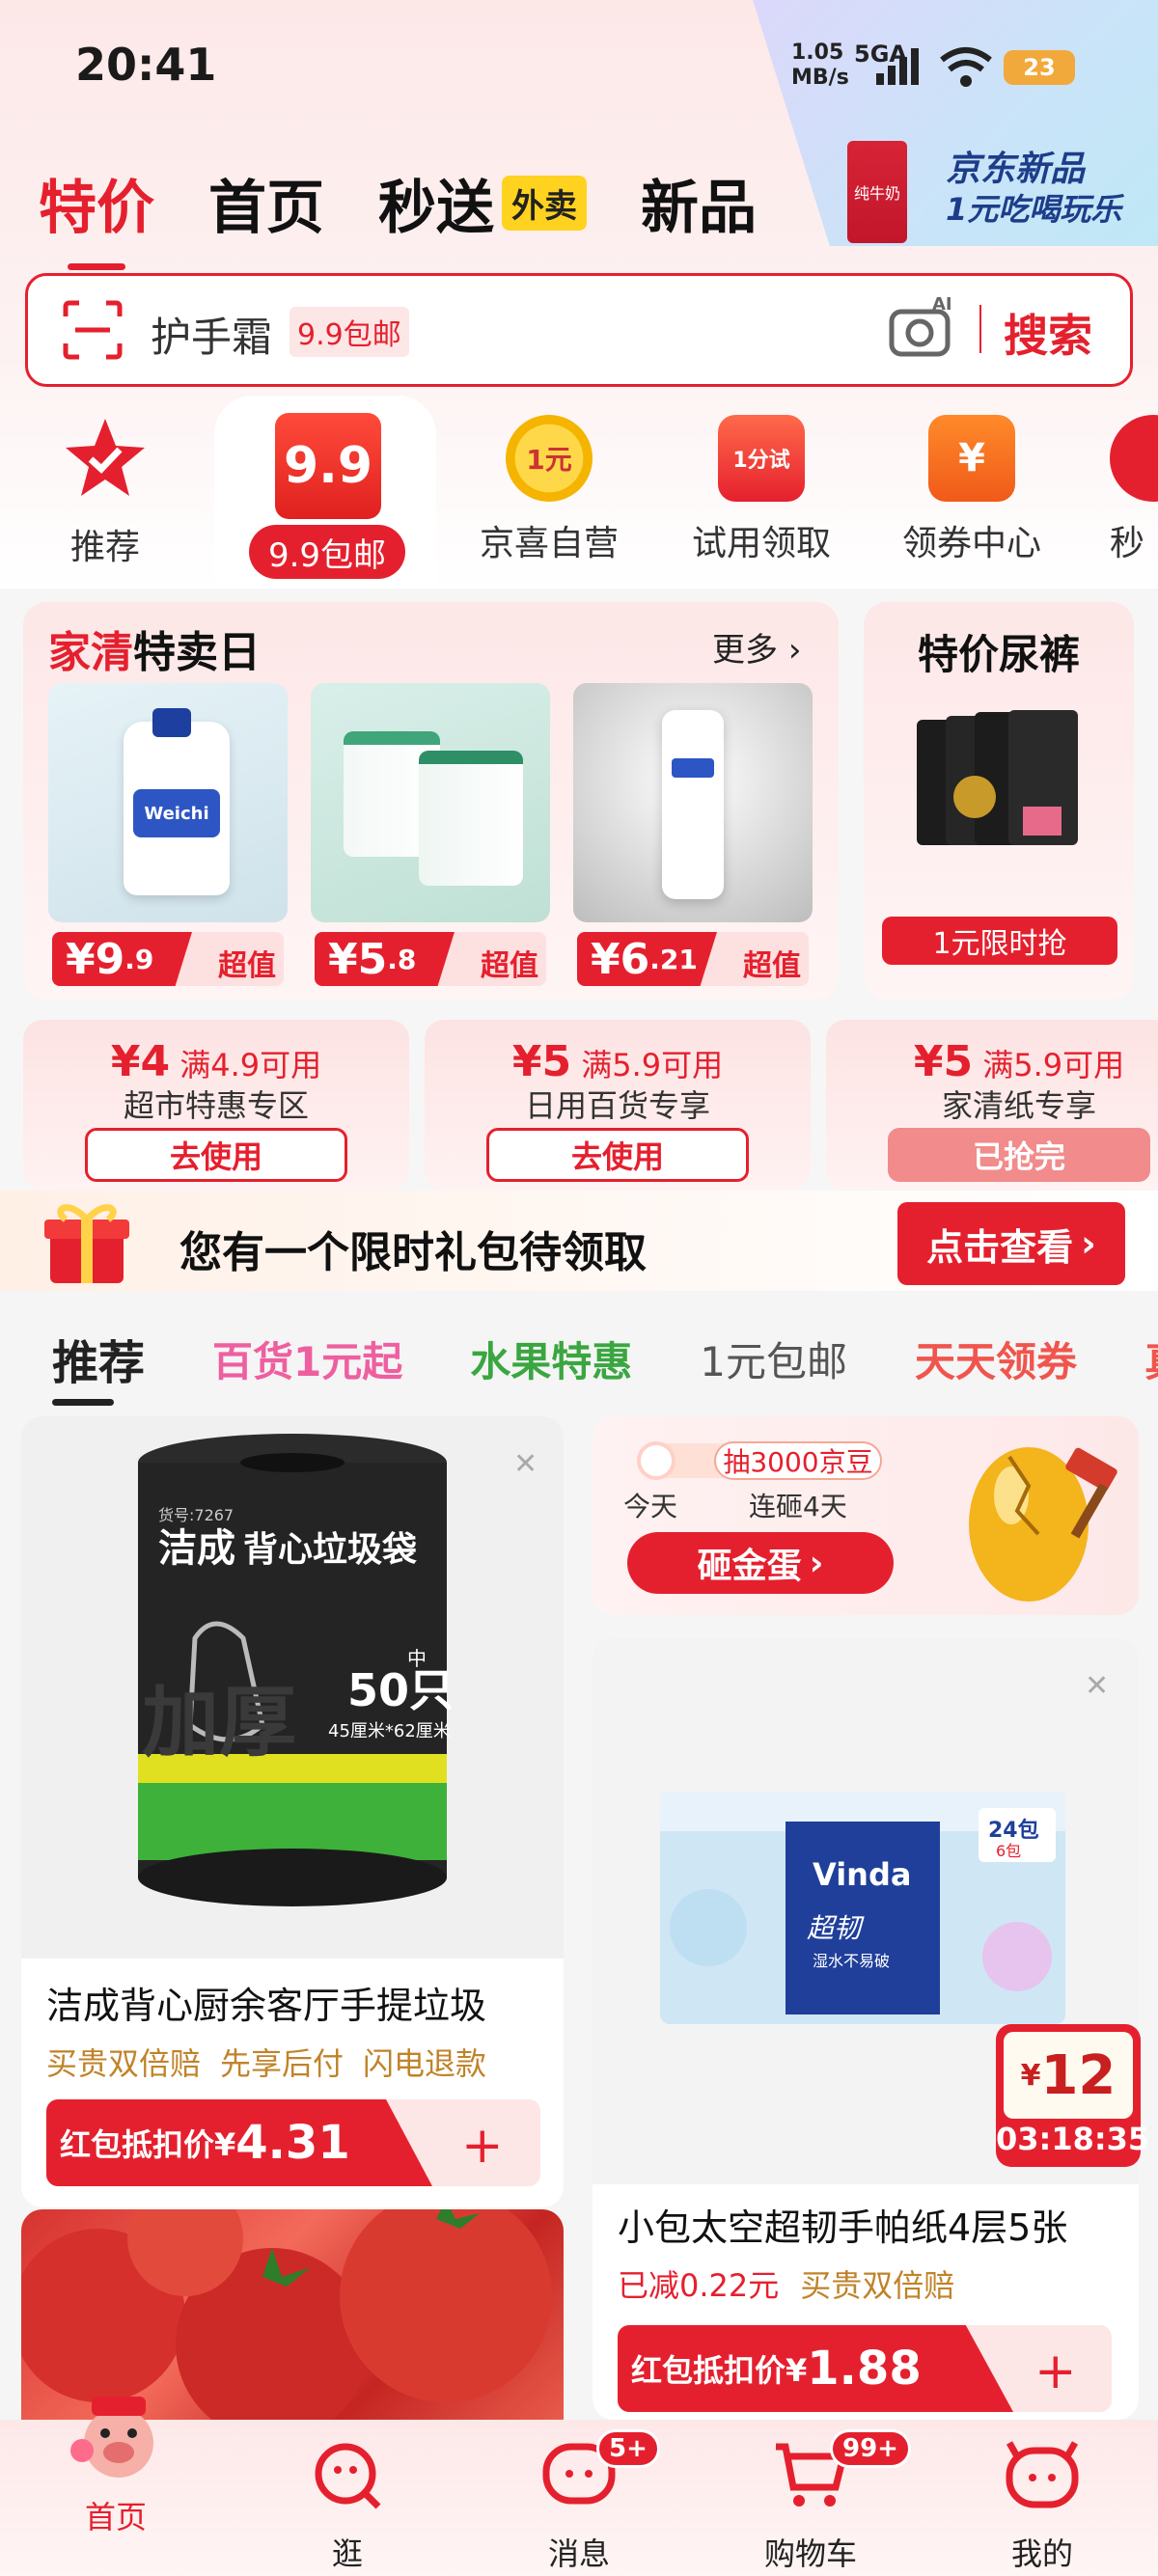  What do you see at coordinates (656, 1460) in the screenshot?
I see `egg-progress-dot` at bounding box center [656, 1460].